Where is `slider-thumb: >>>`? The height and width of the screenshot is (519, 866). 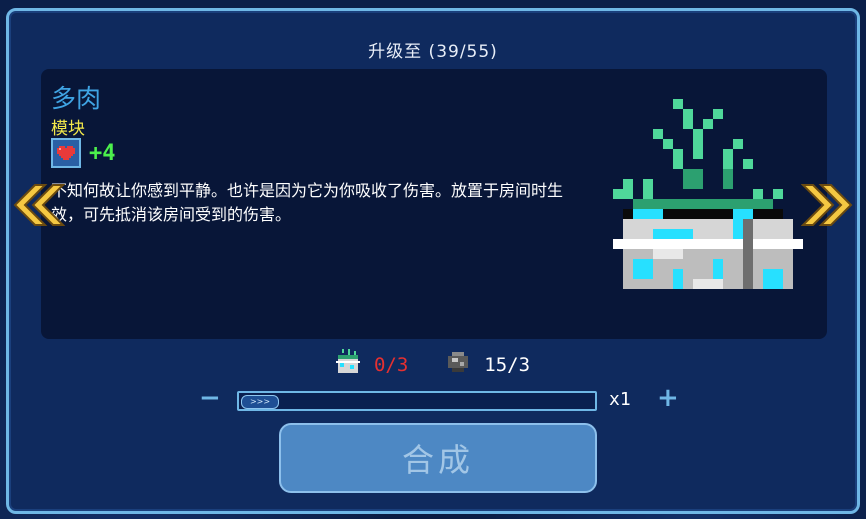 slider-thumb: >>> is located at coordinates (260, 402).